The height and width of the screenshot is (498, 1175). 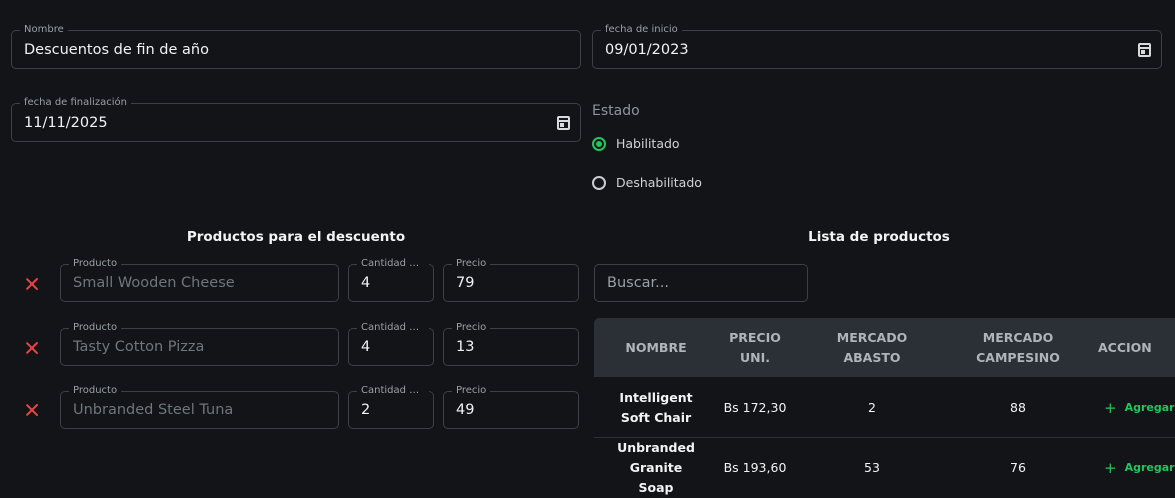 What do you see at coordinates (116, 49) in the screenshot?
I see `nombre-value: Descuentos de fin de año` at bounding box center [116, 49].